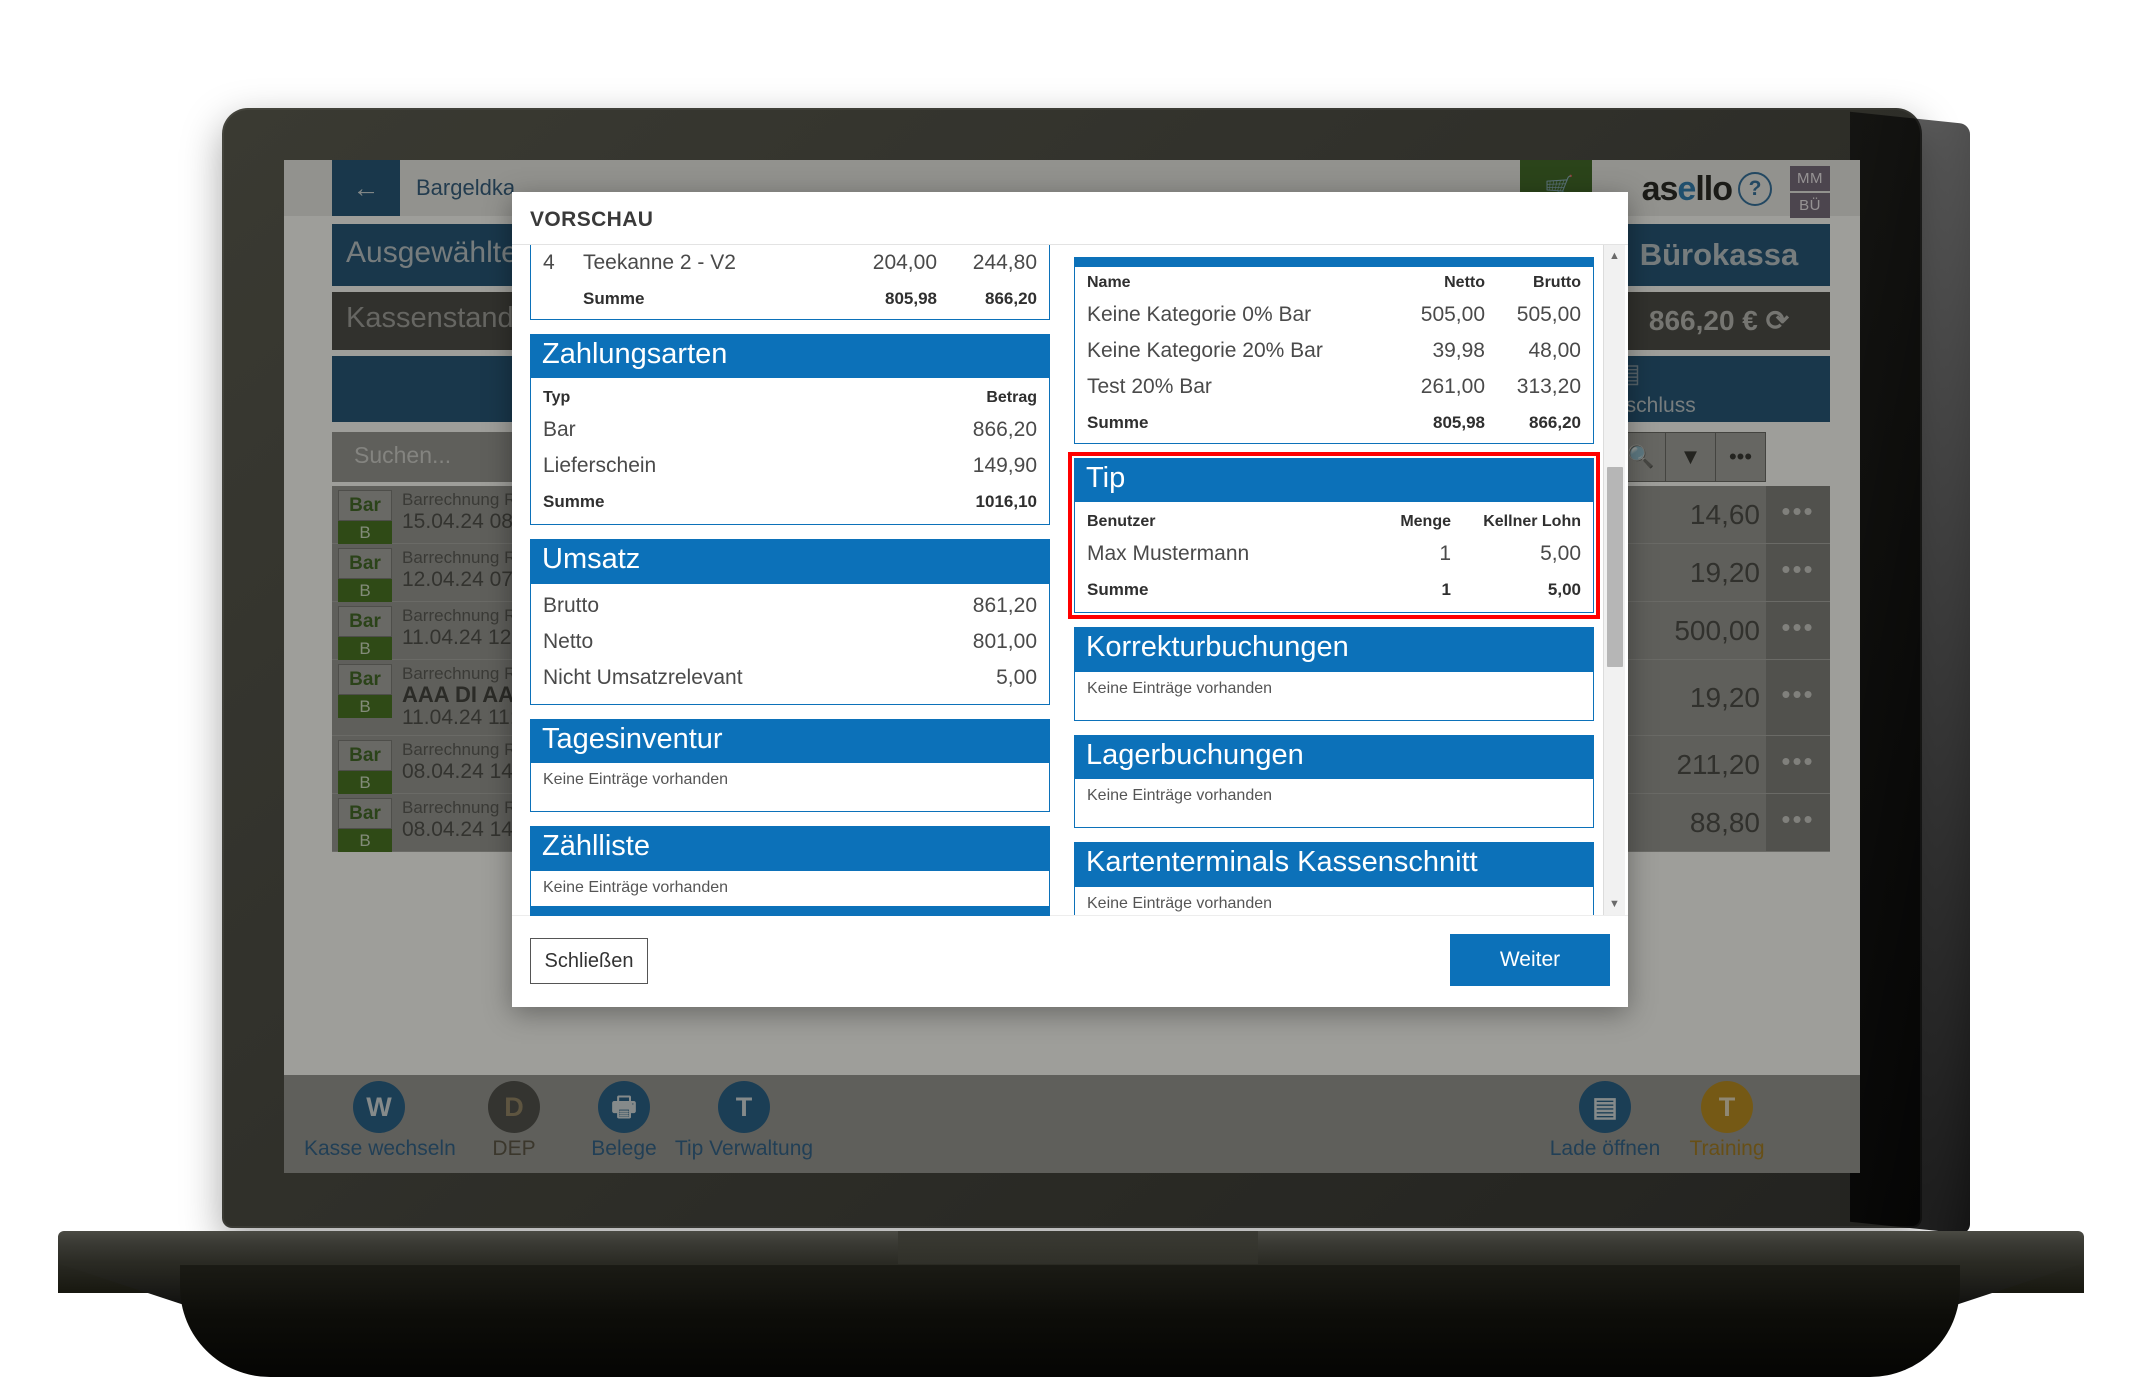 This screenshot has width=2143, height=1382. I want to click on col-typ: Typ, so click(557, 398).